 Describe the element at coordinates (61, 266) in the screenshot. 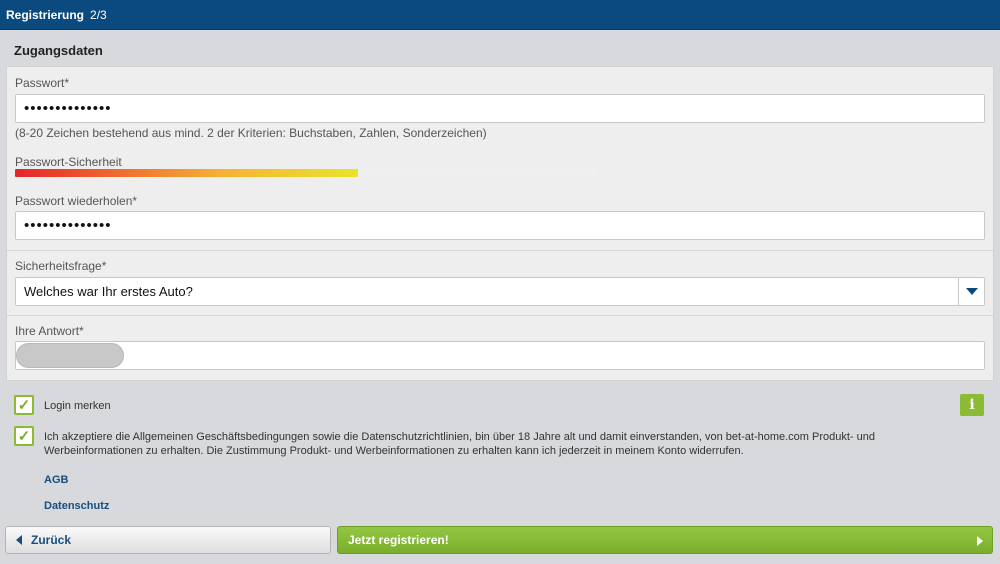

I see `security-question-label: Sicherheitsfrage*` at that location.